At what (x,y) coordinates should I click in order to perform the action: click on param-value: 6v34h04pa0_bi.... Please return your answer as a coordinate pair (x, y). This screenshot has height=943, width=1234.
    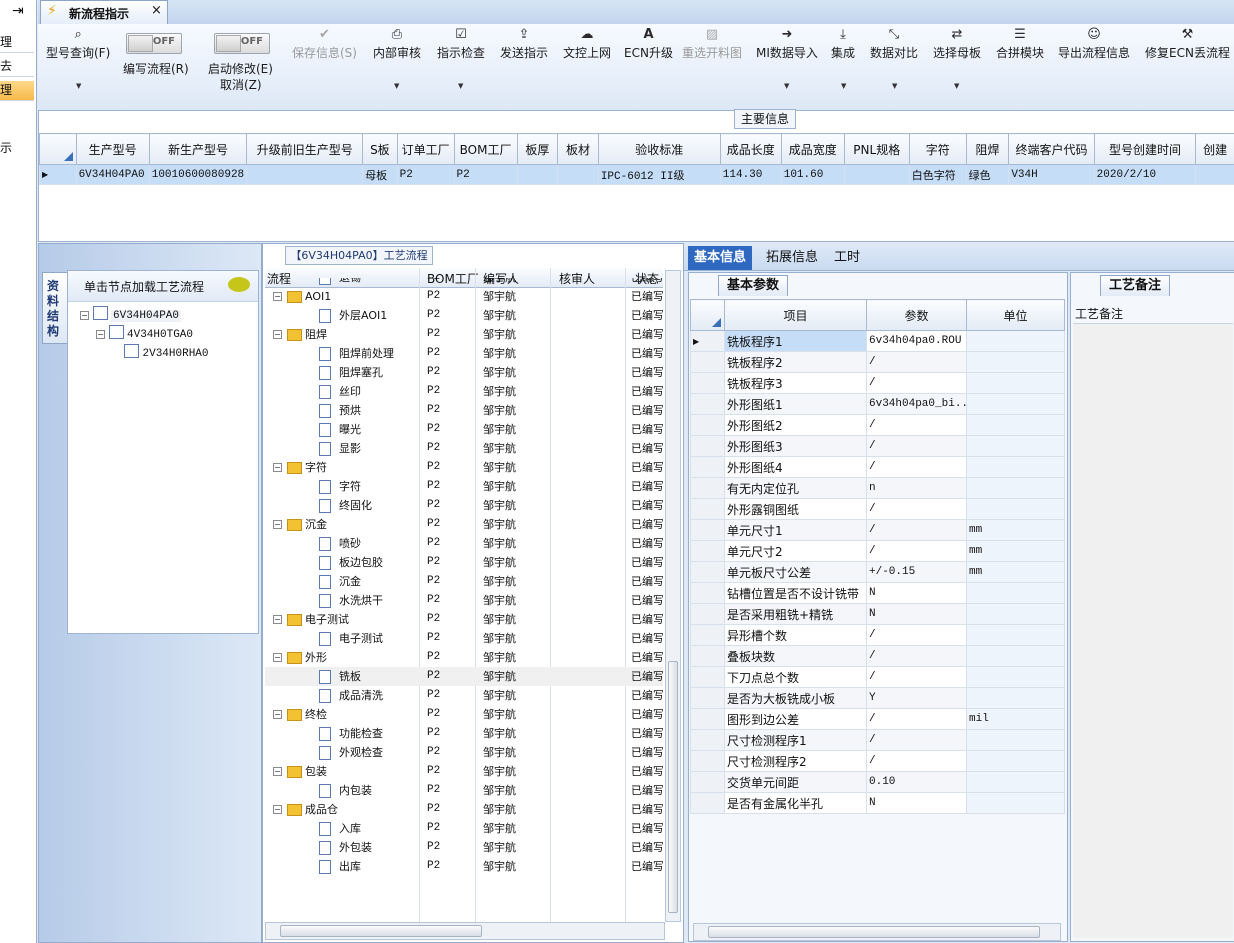
    Looking at the image, I should click on (916, 404).